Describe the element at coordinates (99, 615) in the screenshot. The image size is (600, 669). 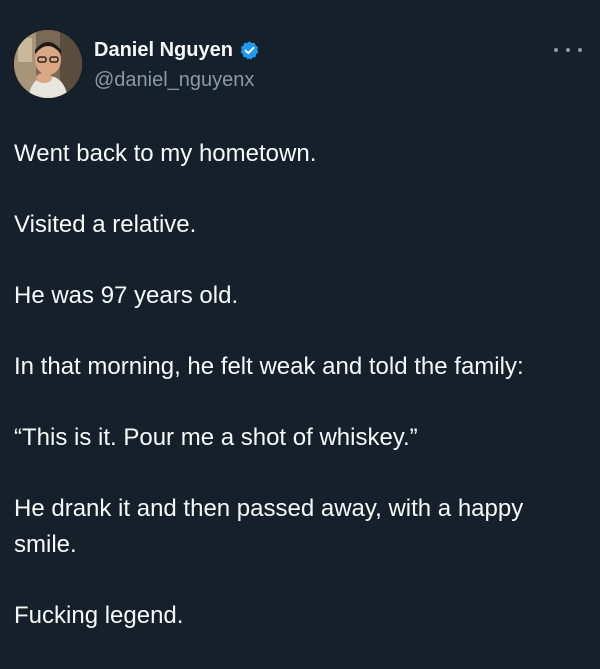
I see `tweet-paragraph: Fucking legend.` at that location.